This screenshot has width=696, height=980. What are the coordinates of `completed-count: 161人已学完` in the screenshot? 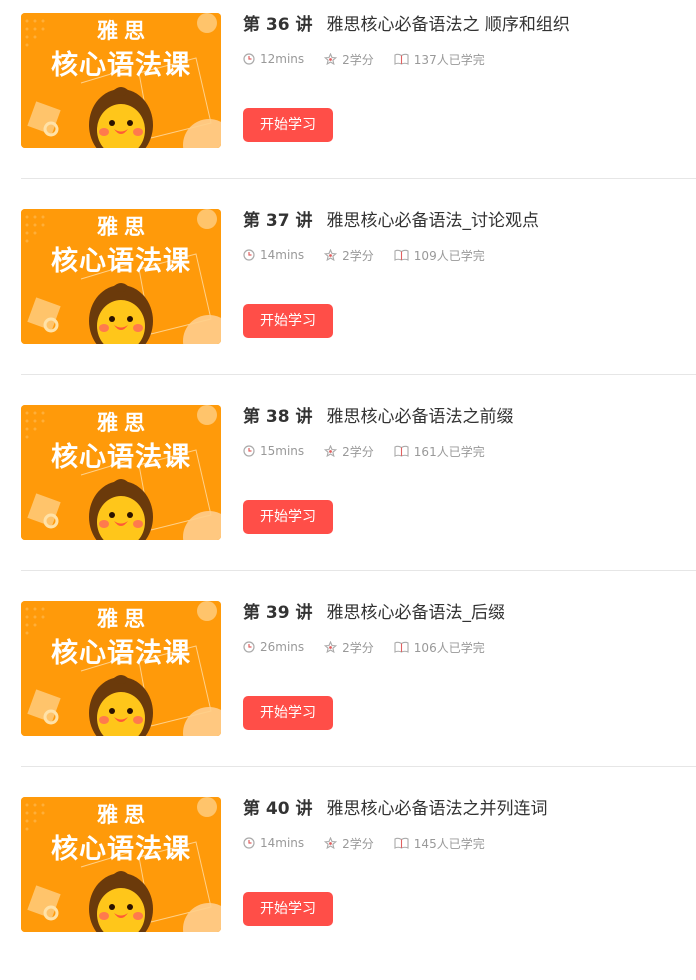 It's located at (439, 451).